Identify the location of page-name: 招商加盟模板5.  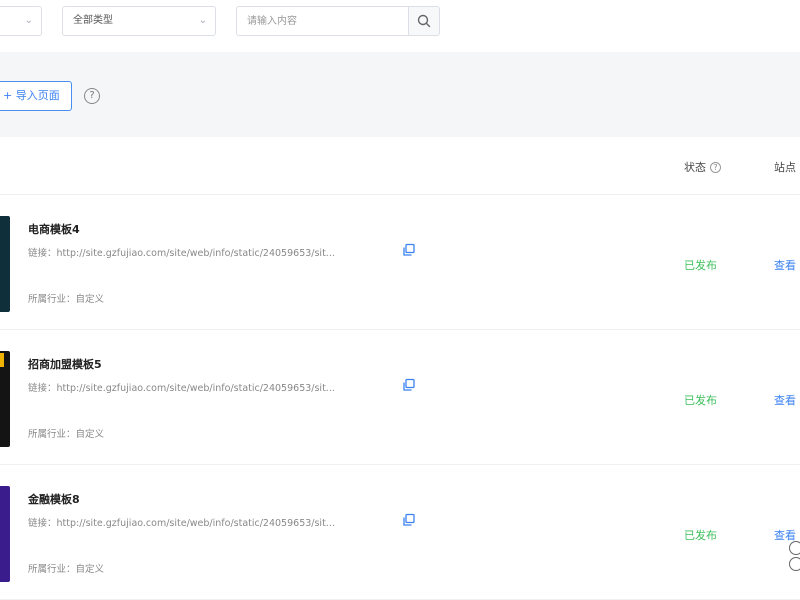
(65, 364).